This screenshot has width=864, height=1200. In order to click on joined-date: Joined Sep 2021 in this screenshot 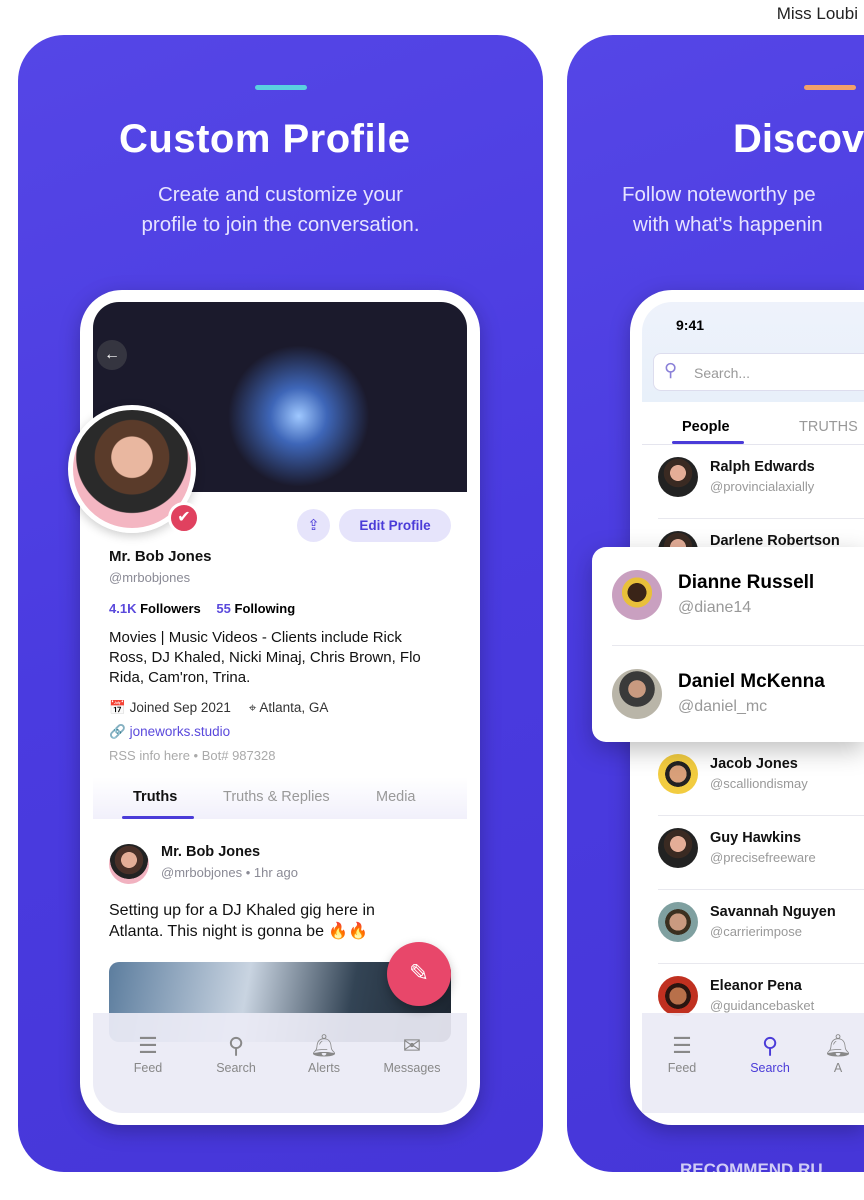, I will do `click(180, 707)`.